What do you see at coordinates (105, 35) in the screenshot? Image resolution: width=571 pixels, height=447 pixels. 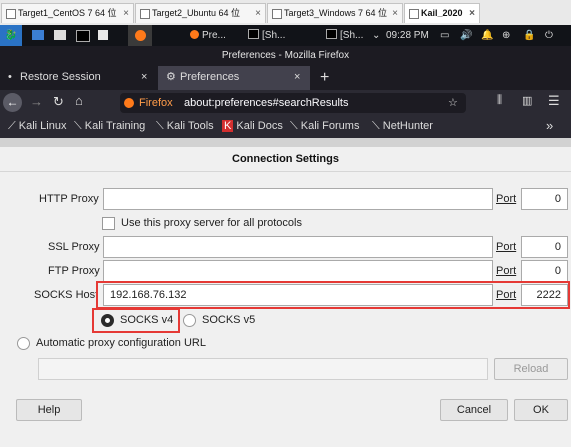 I see `editor-icon` at bounding box center [105, 35].